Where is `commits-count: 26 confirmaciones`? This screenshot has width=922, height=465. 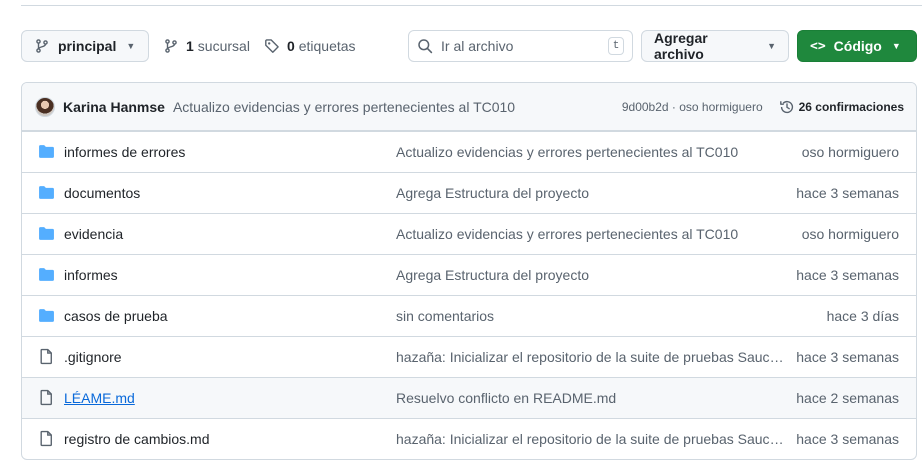 commits-count: 26 confirmaciones is located at coordinates (851, 106).